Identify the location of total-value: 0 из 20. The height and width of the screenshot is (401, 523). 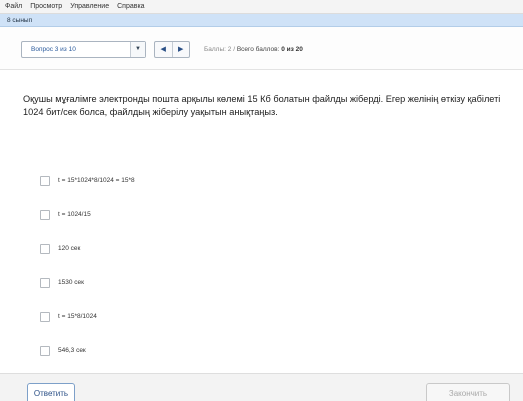
(292, 49).